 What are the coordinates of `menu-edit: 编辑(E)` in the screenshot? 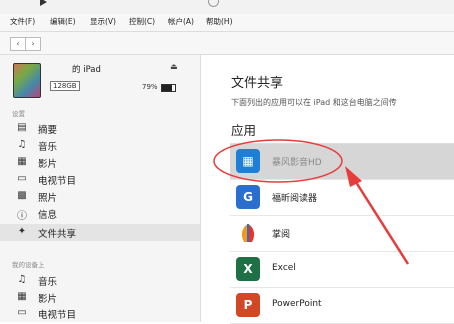 It's located at (63, 21).